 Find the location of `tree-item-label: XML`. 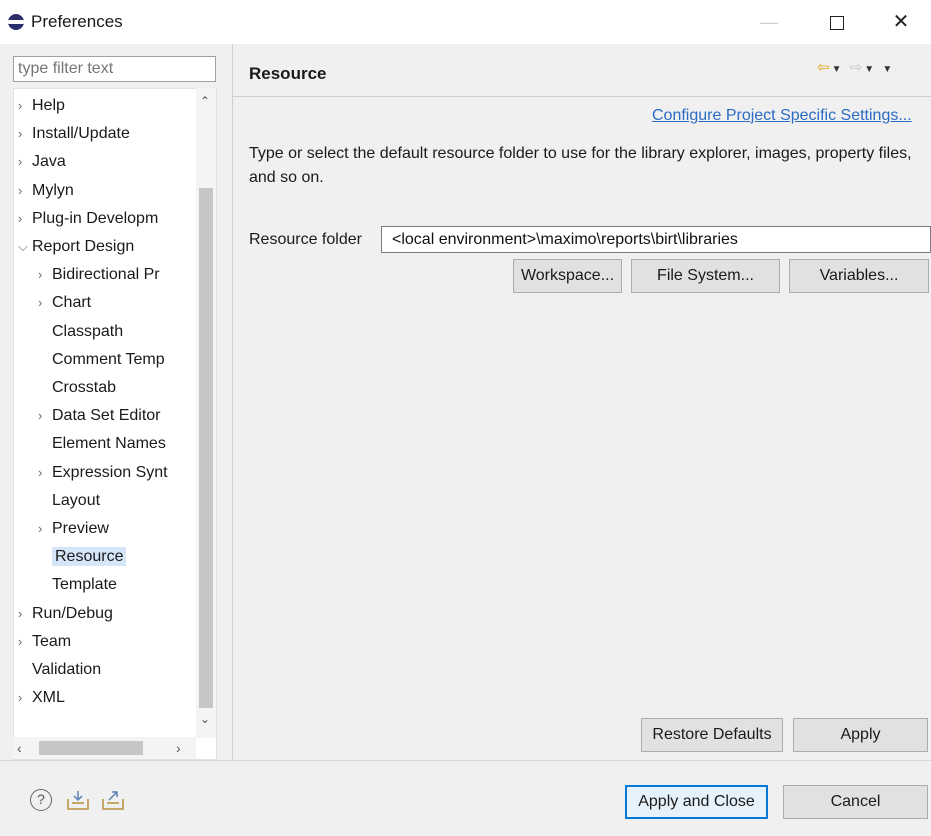

tree-item-label: XML is located at coordinates (48, 698).